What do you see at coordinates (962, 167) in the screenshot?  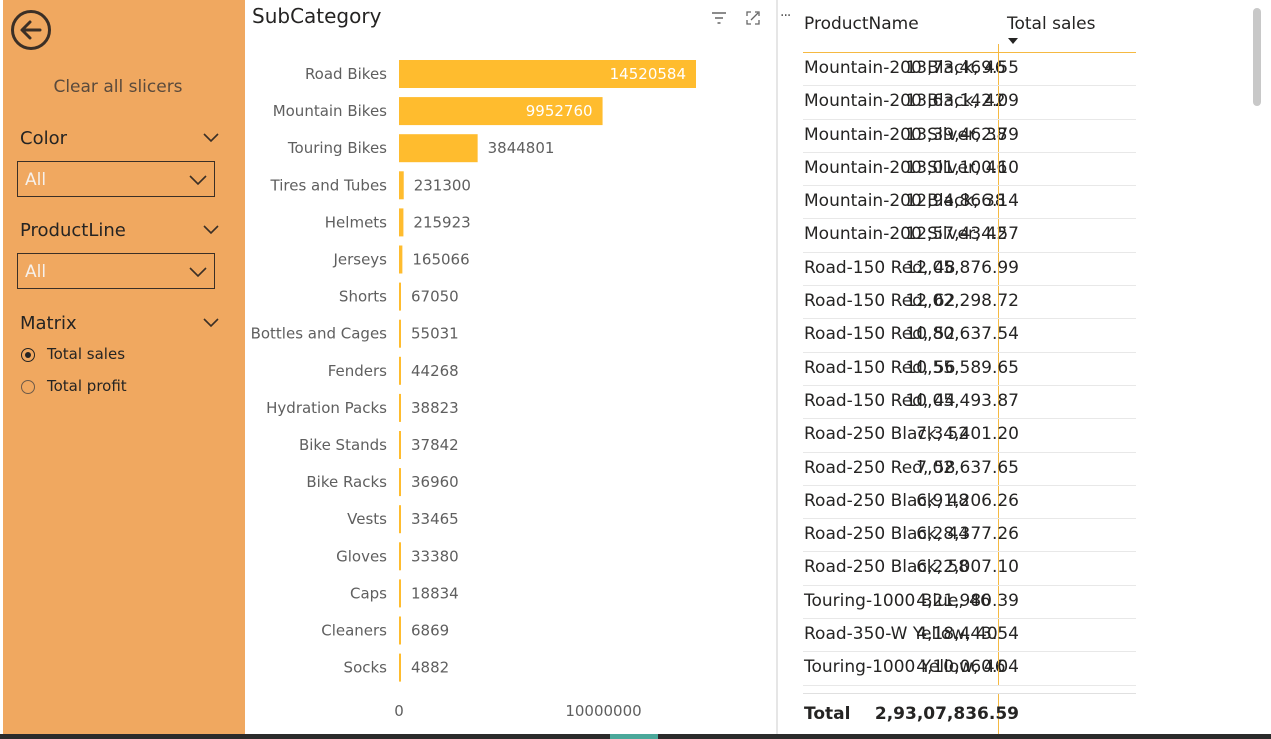 I see `total-sales-cell: 13,01,100.10` at bounding box center [962, 167].